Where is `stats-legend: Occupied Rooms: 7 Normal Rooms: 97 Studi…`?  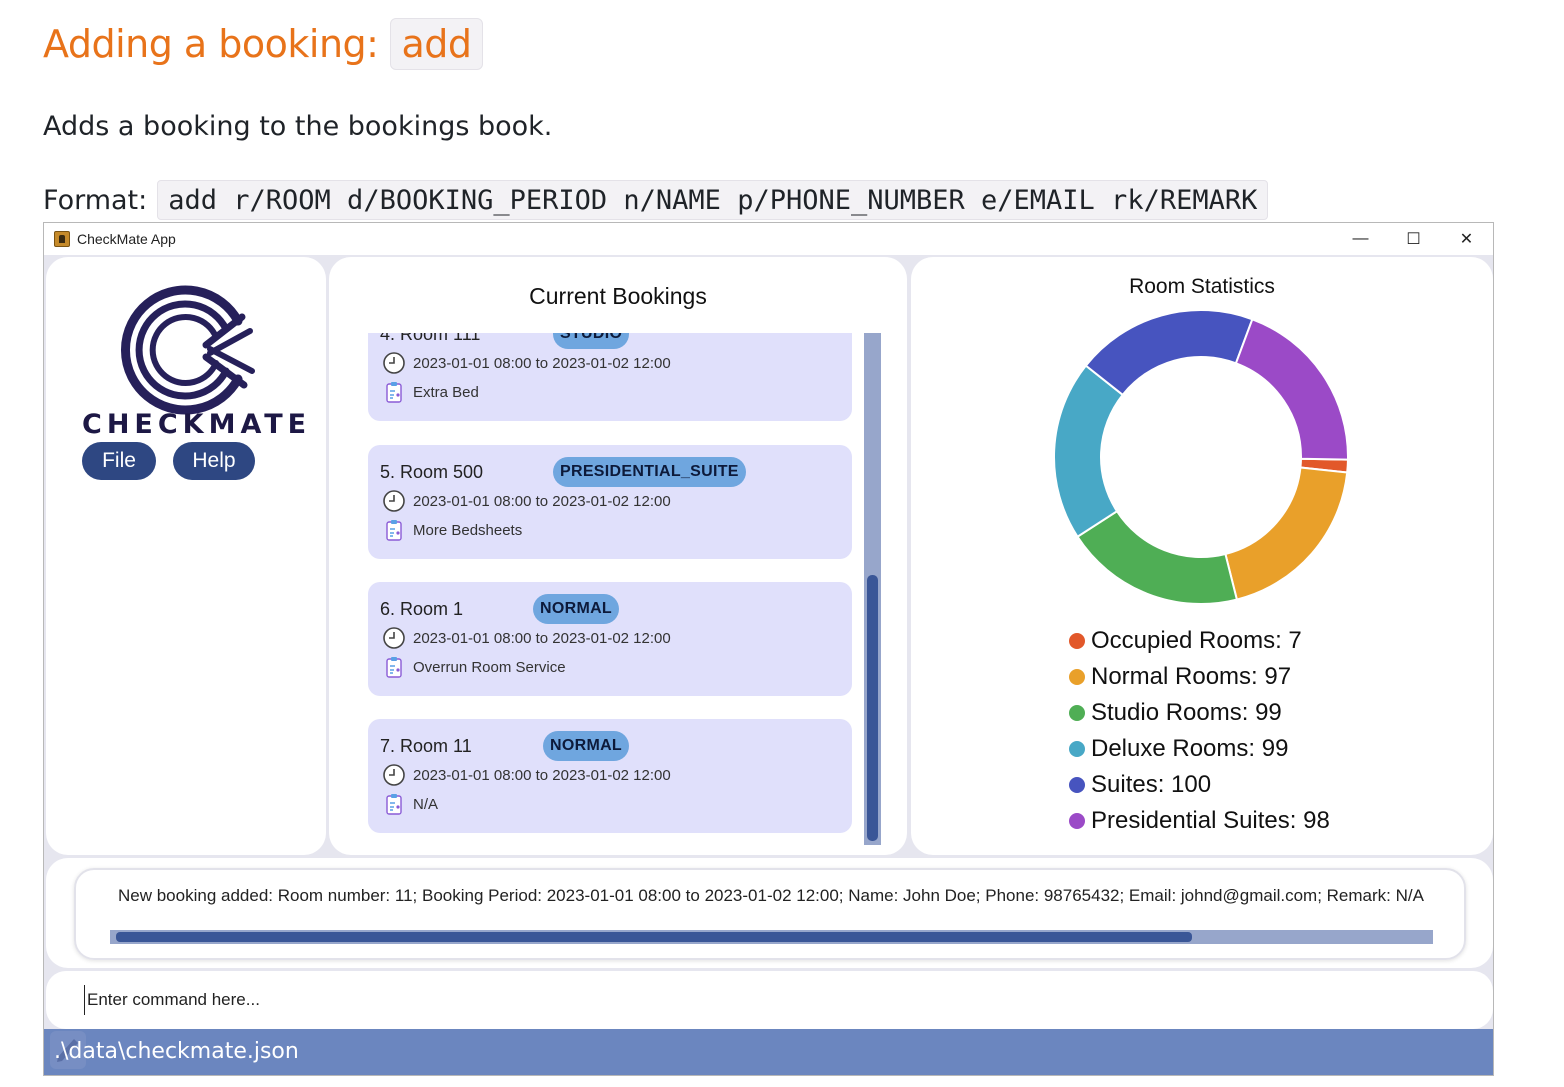
stats-legend: Occupied Rooms: 7 Normal Rooms: 97 Studi… is located at coordinates (1199, 731).